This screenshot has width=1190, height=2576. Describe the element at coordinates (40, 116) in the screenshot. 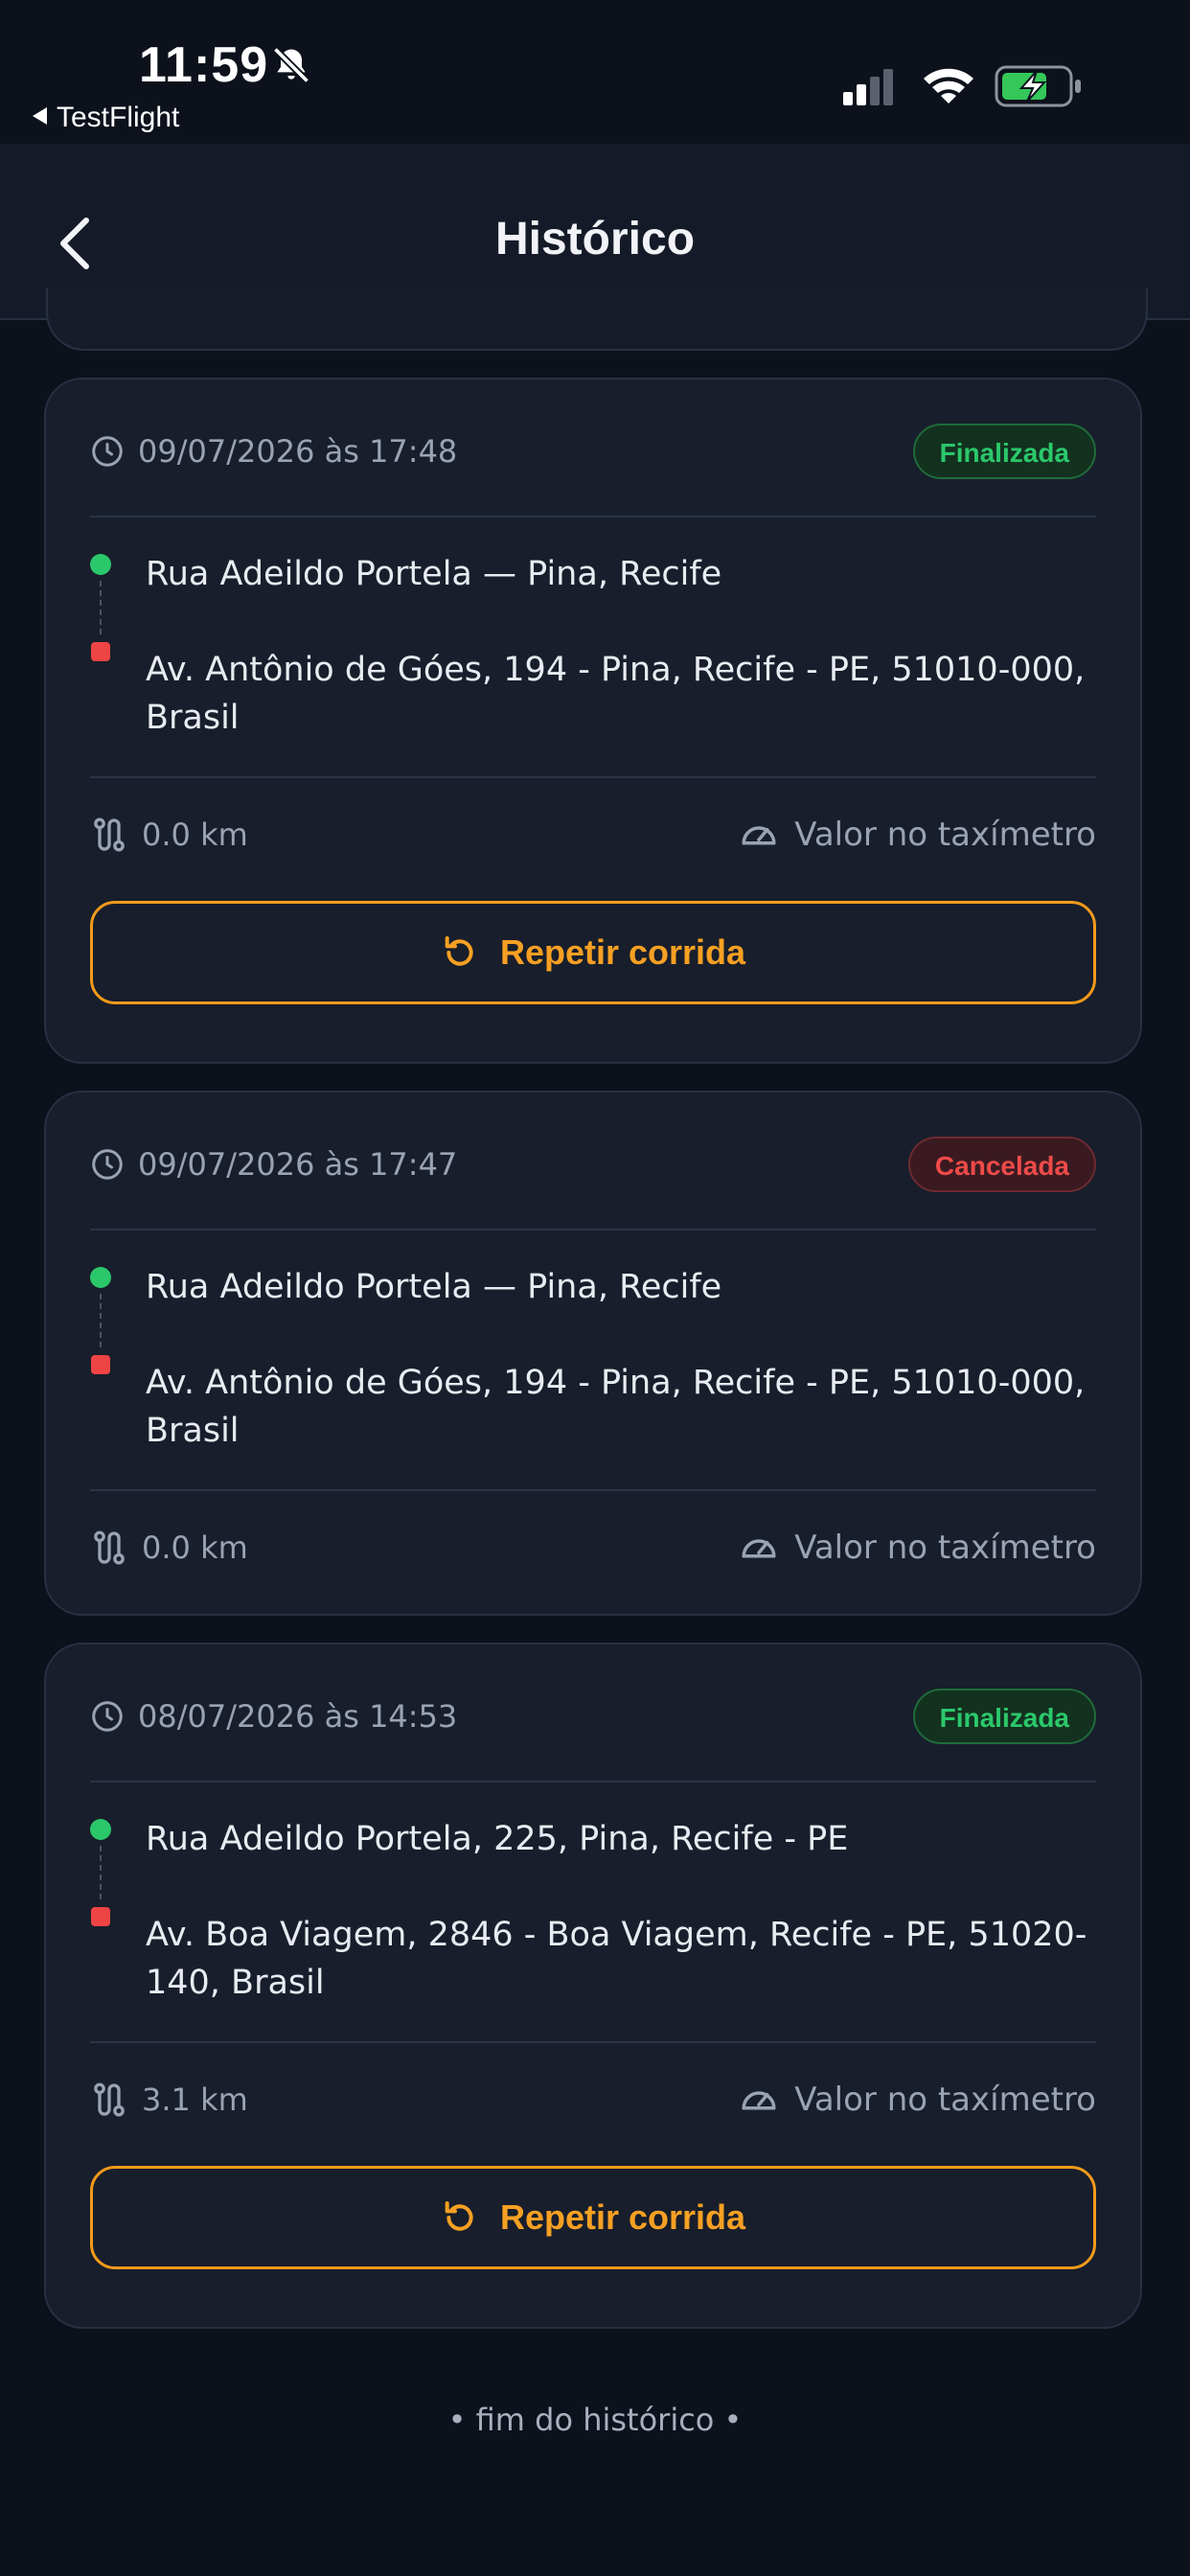

I see `back-triangle-icon` at that location.